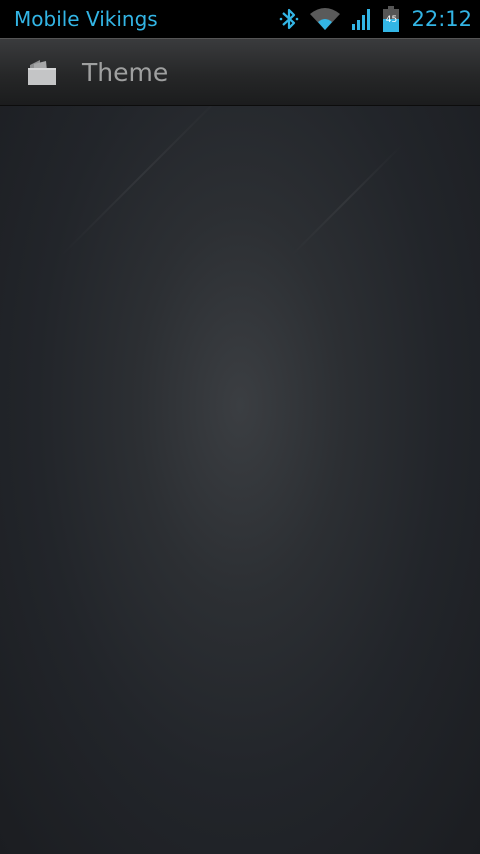 This screenshot has width=480, height=854. Describe the element at coordinates (240, 72) in the screenshot. I see `action-bar: Theme` at that location.